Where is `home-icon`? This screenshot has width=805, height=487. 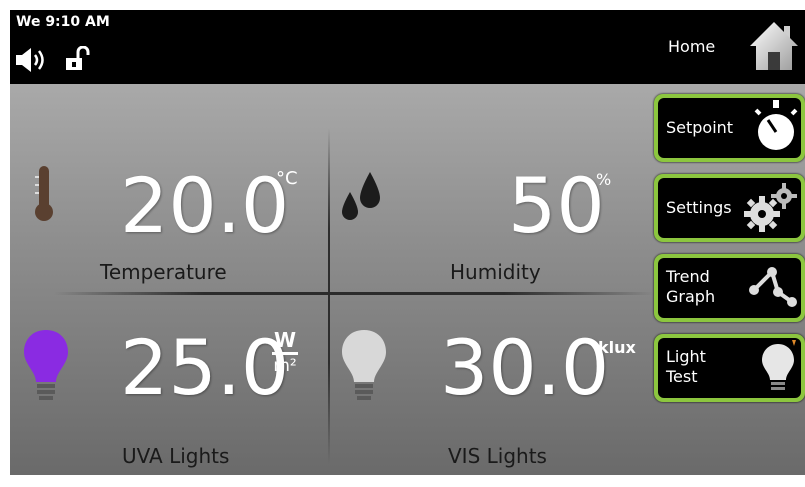
home-icon is located at coordinates (774, 46).